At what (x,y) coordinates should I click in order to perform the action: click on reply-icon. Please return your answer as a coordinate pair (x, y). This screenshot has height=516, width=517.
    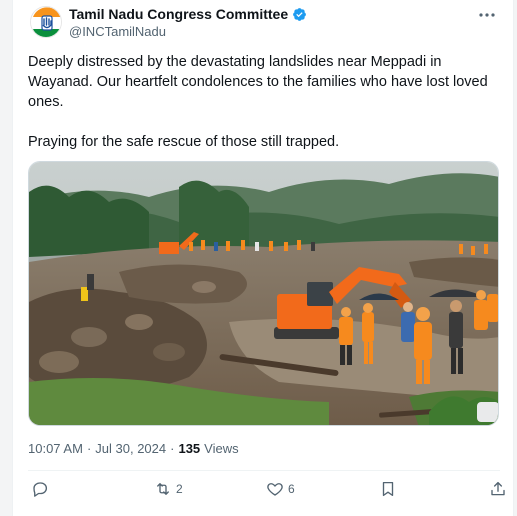
    Looking at the image, I should click on (40, 489).